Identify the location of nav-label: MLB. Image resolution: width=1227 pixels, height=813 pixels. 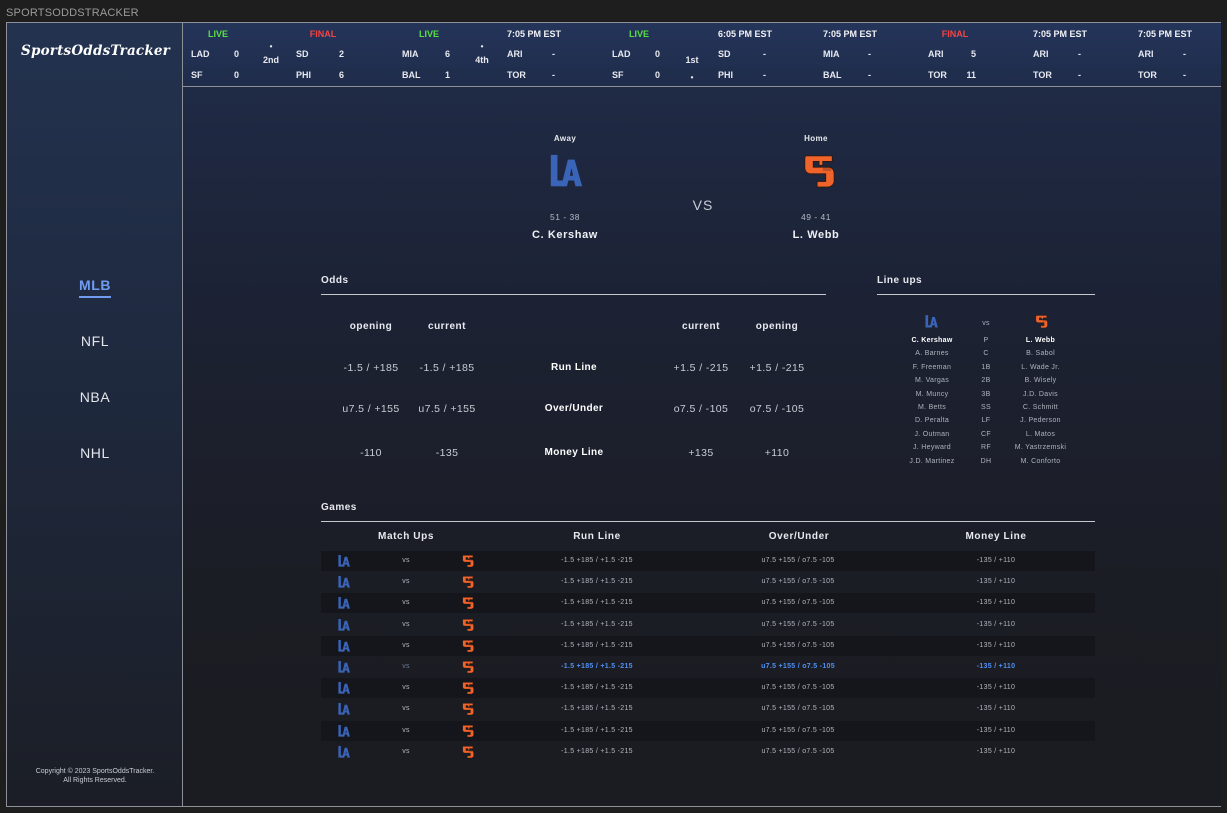
(95, 287).